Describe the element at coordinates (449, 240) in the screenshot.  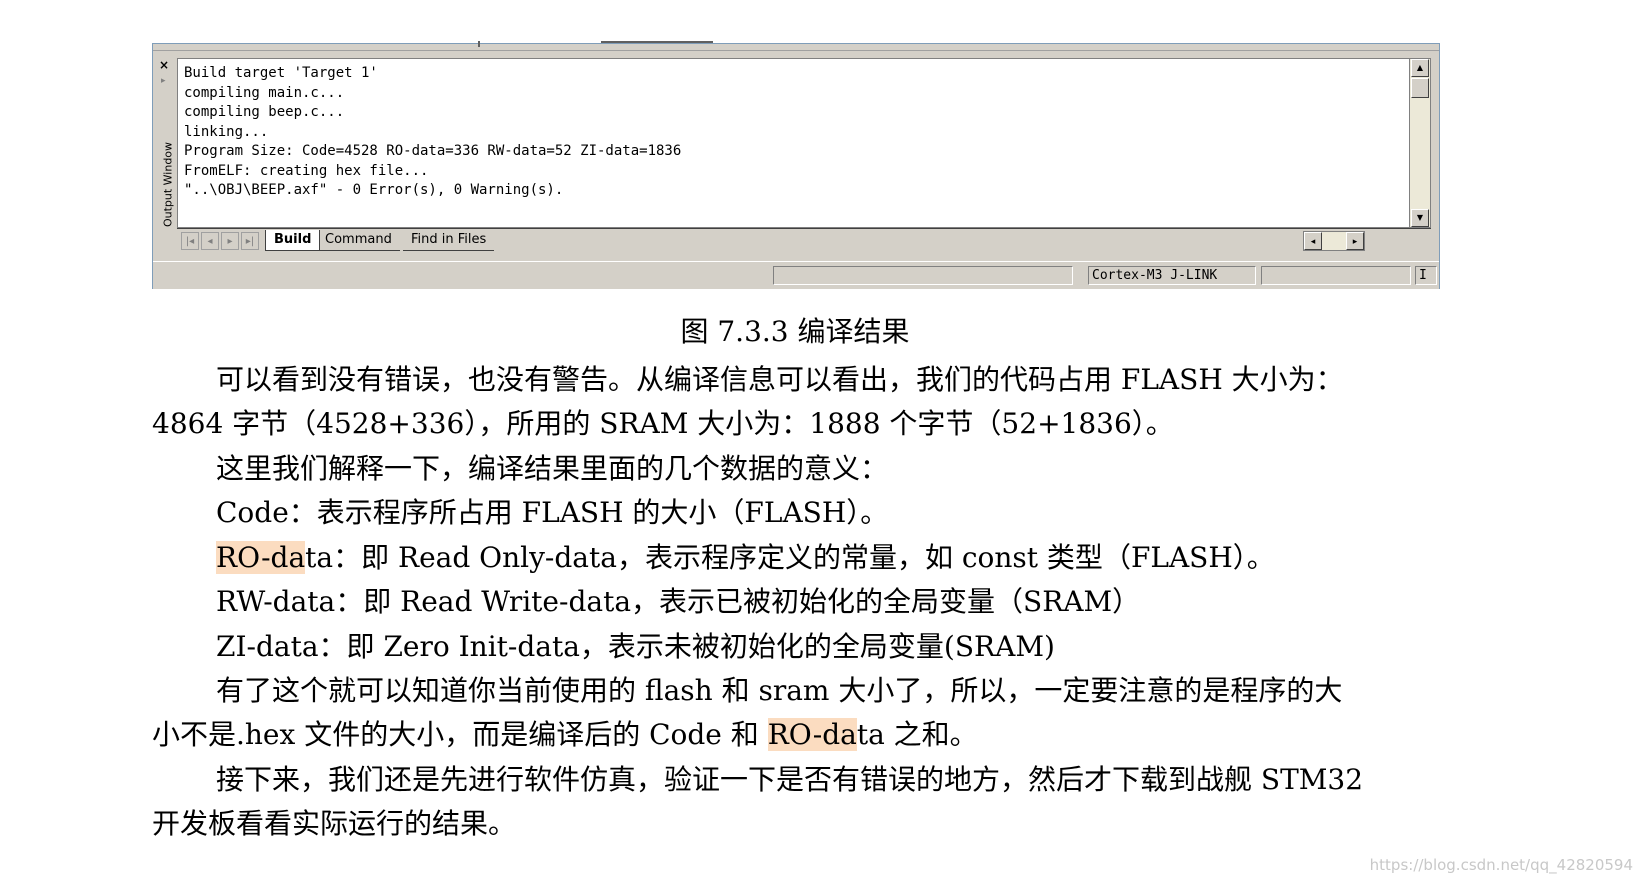
I see `tab-find-in-files: Find in Files` at that location.